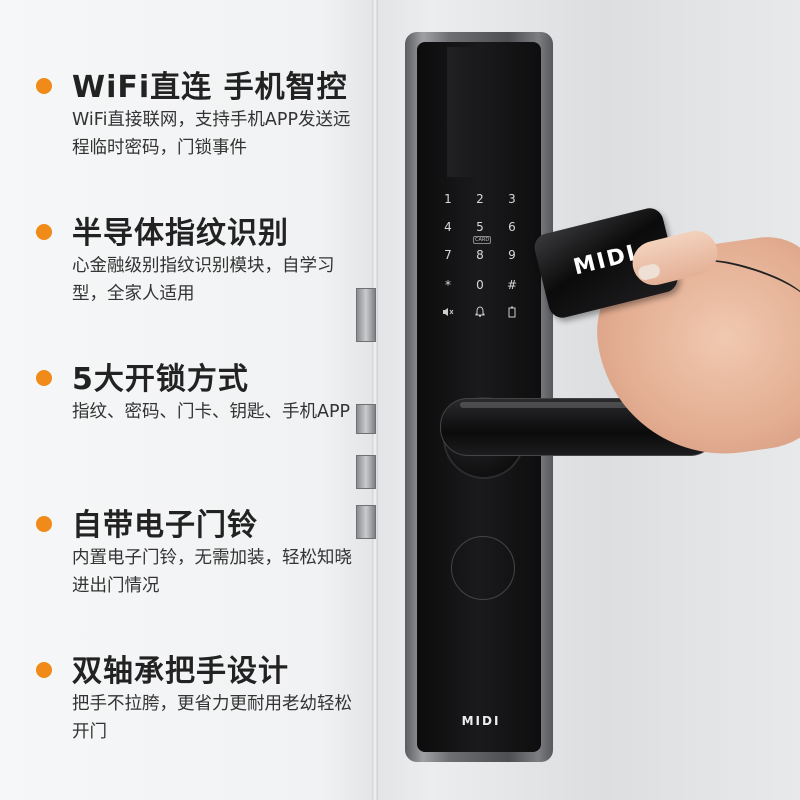 This screenshot has height=800, width=800. Describe the element at coordinates (481, 721) in the screenshot. I see `brand-logo: MIDI` at that location.